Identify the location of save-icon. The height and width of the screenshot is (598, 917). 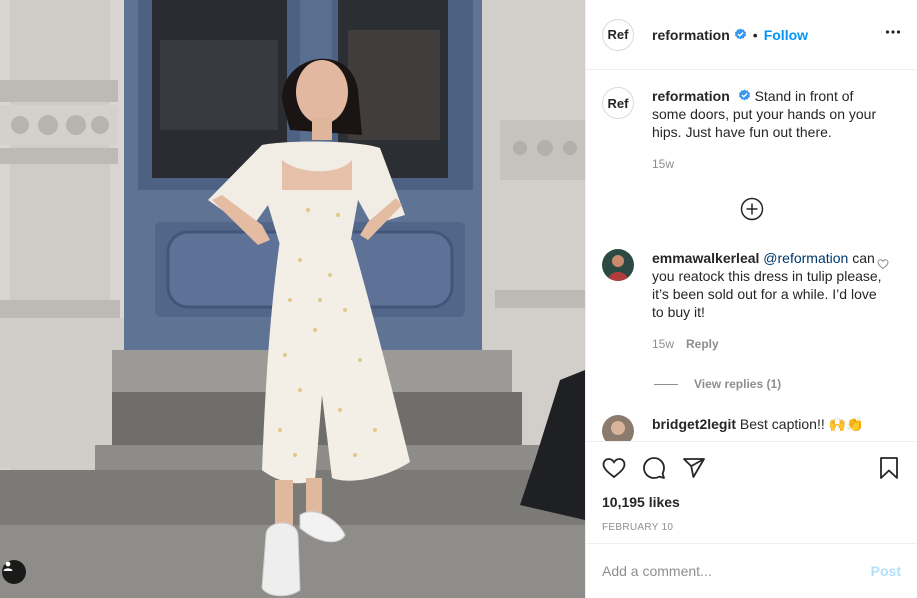
(889, 468).